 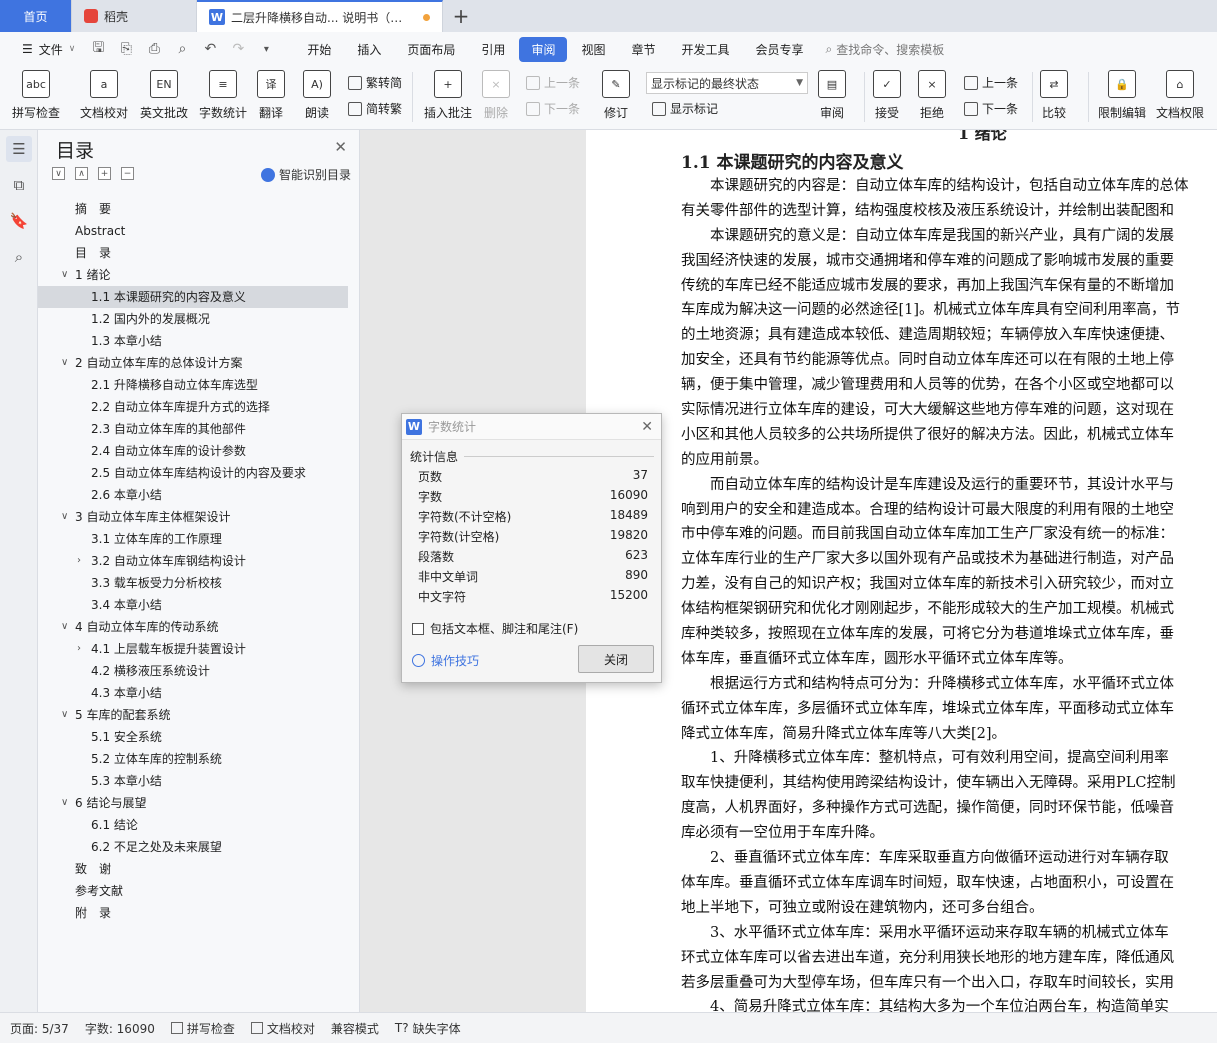 What do you see at coordinates (375, 82) in the screenshot?
I see `trad-to-simp-button: 繁转简` at bounding box center [375, 82].